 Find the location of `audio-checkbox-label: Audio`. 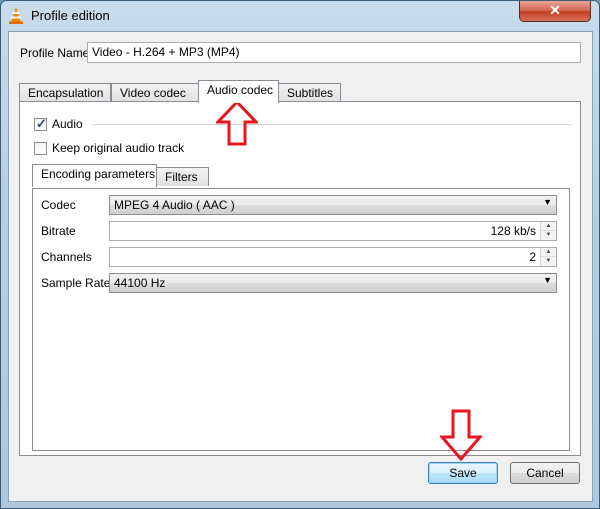

audio-checkbox-label: Audio is located at coordinates (67, 124).